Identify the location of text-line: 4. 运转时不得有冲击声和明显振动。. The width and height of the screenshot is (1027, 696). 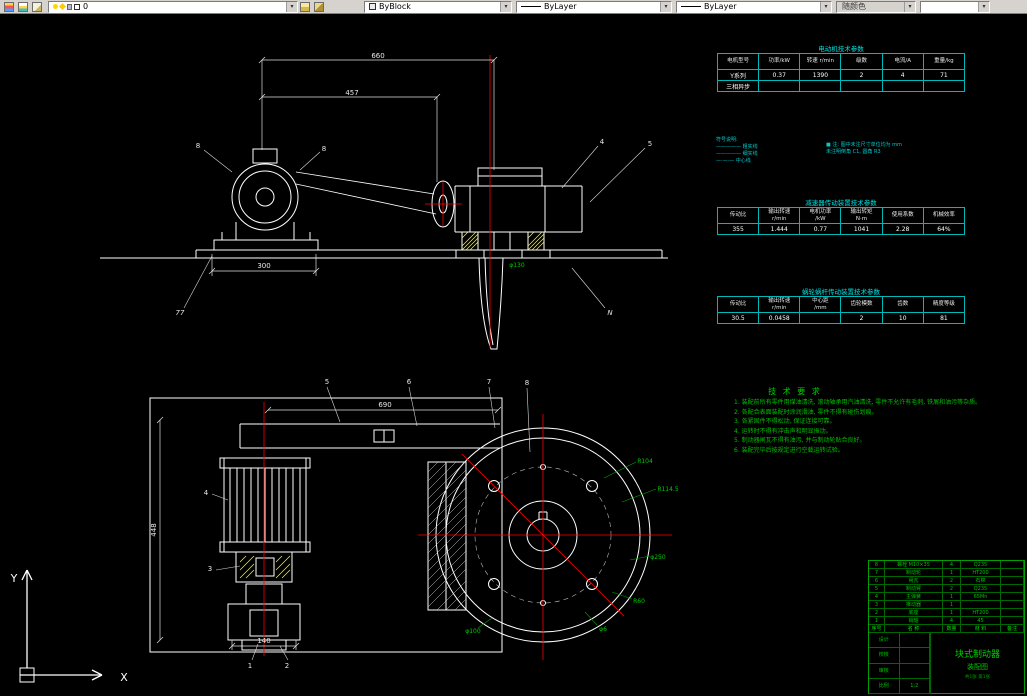
(783, 431).